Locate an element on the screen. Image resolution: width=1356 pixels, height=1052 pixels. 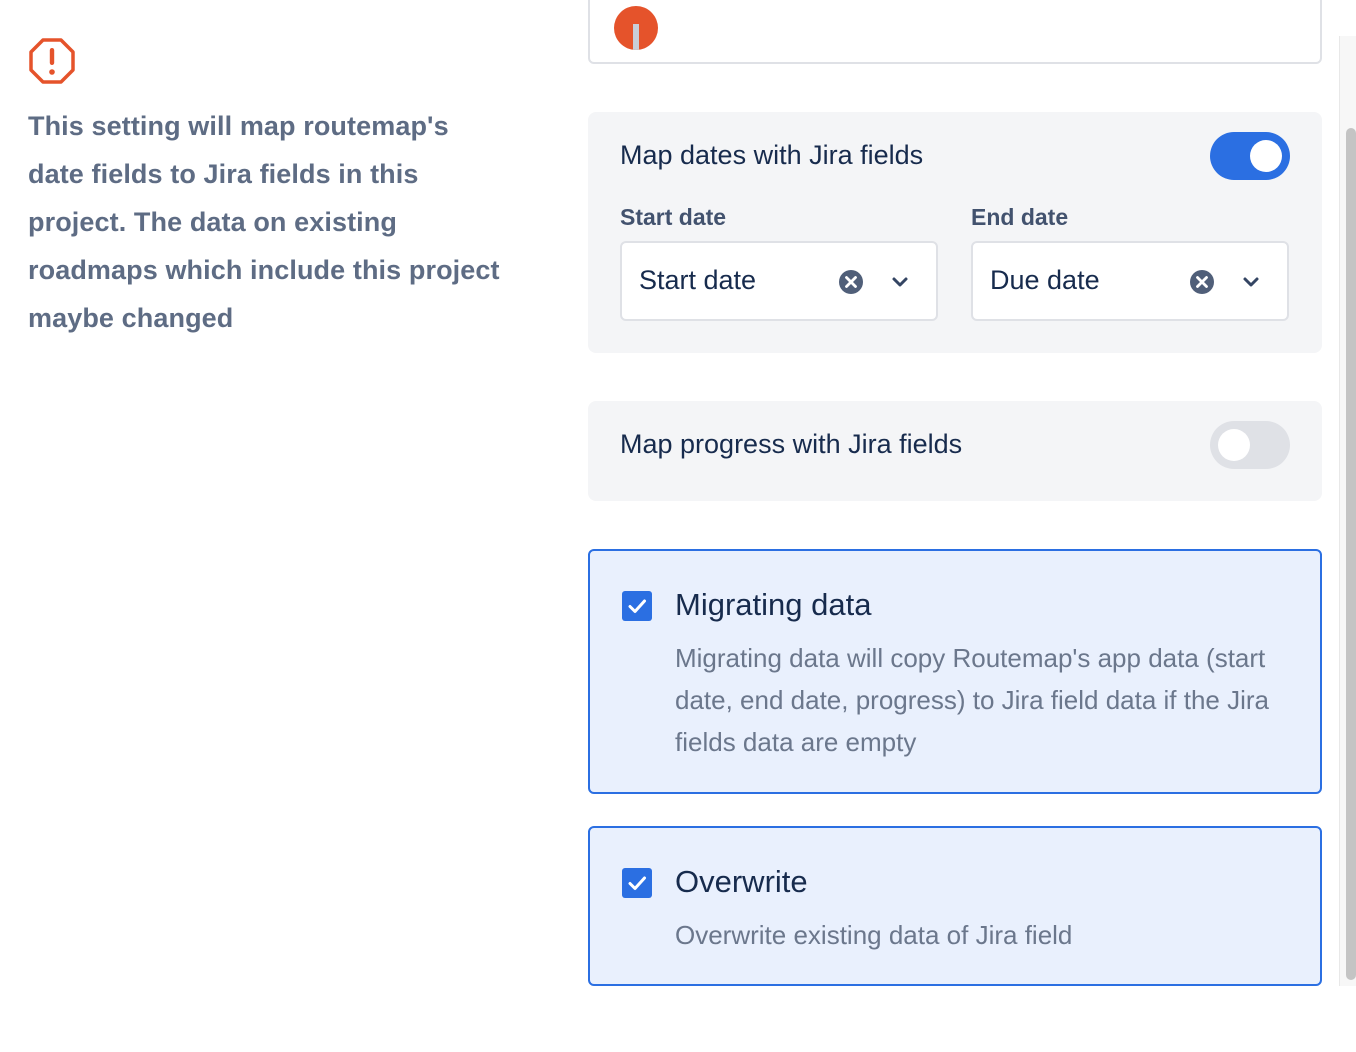
map-progress-panel: Map progress with Jira fields is located at coordinates (955, 451).